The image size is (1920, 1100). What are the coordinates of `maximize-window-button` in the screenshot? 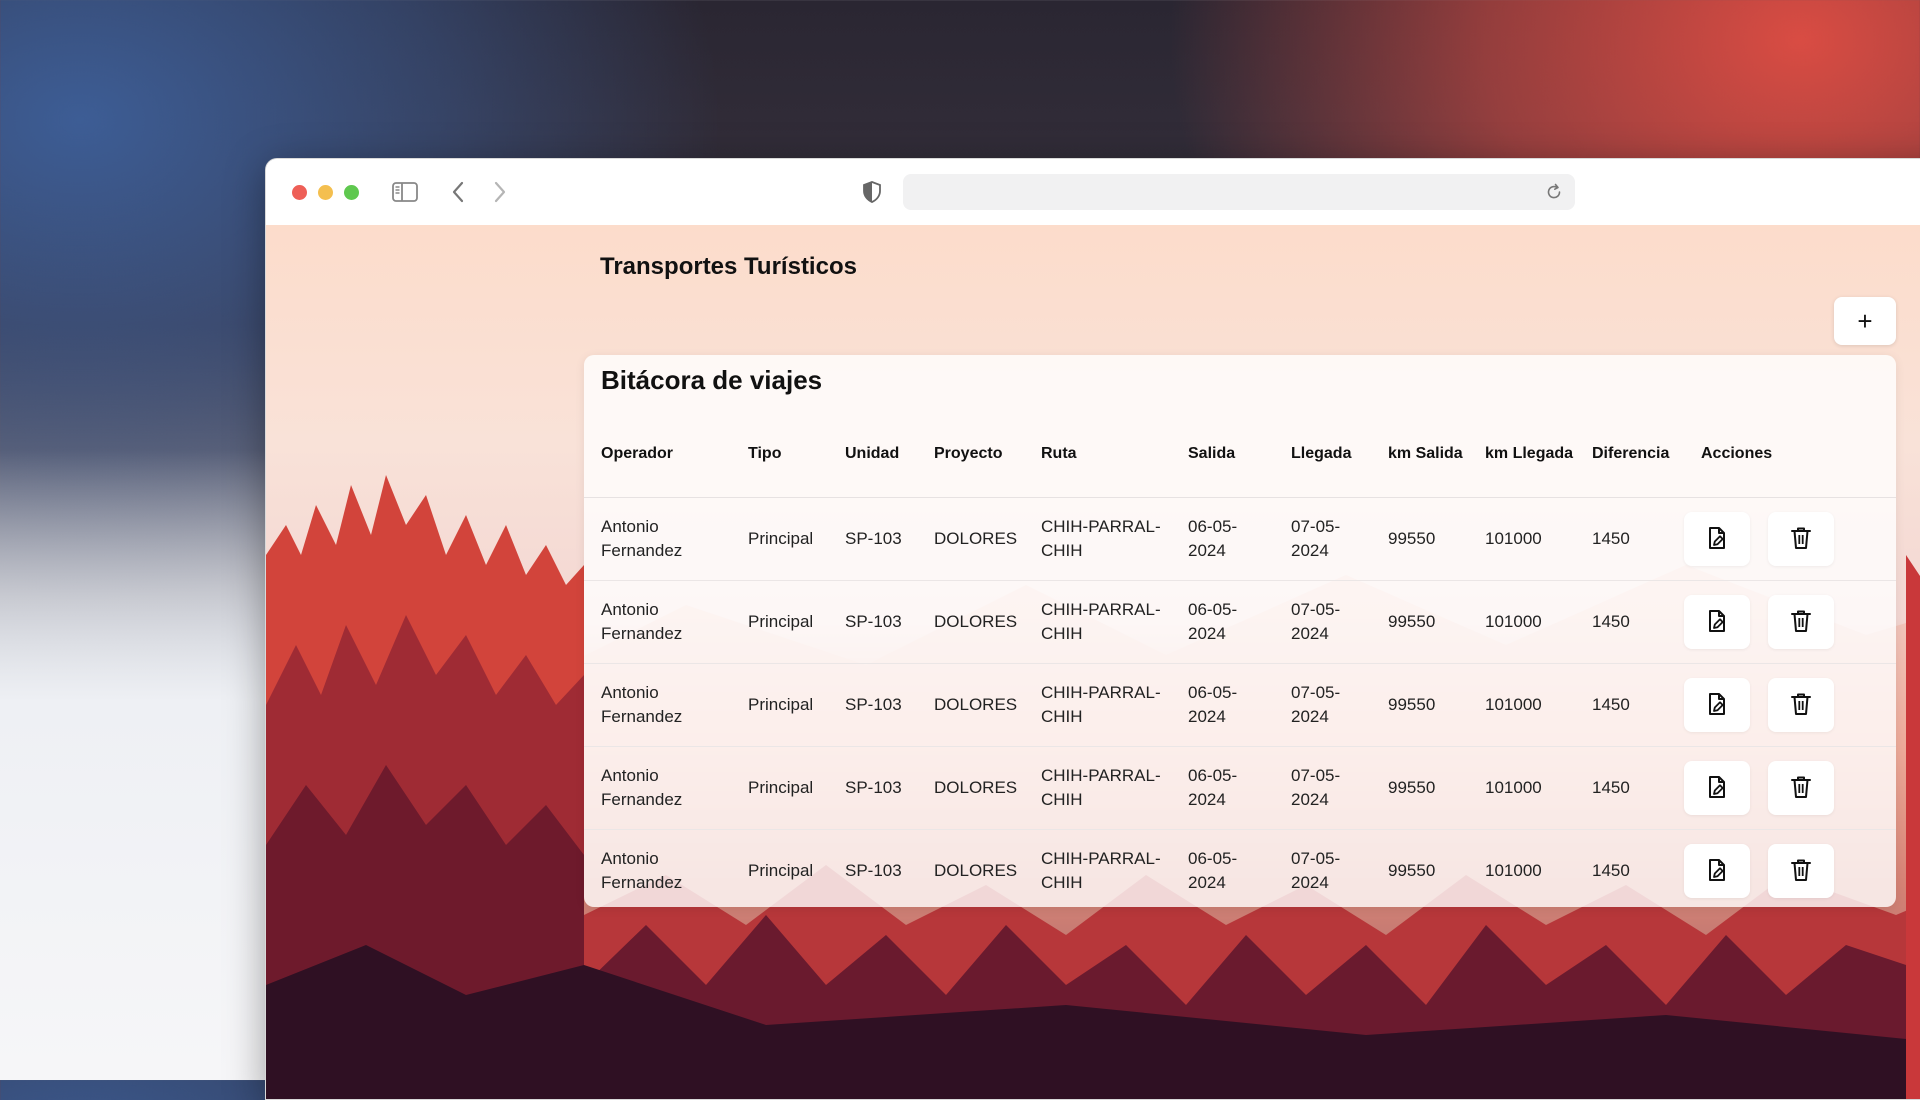 It's located at (351, 192).